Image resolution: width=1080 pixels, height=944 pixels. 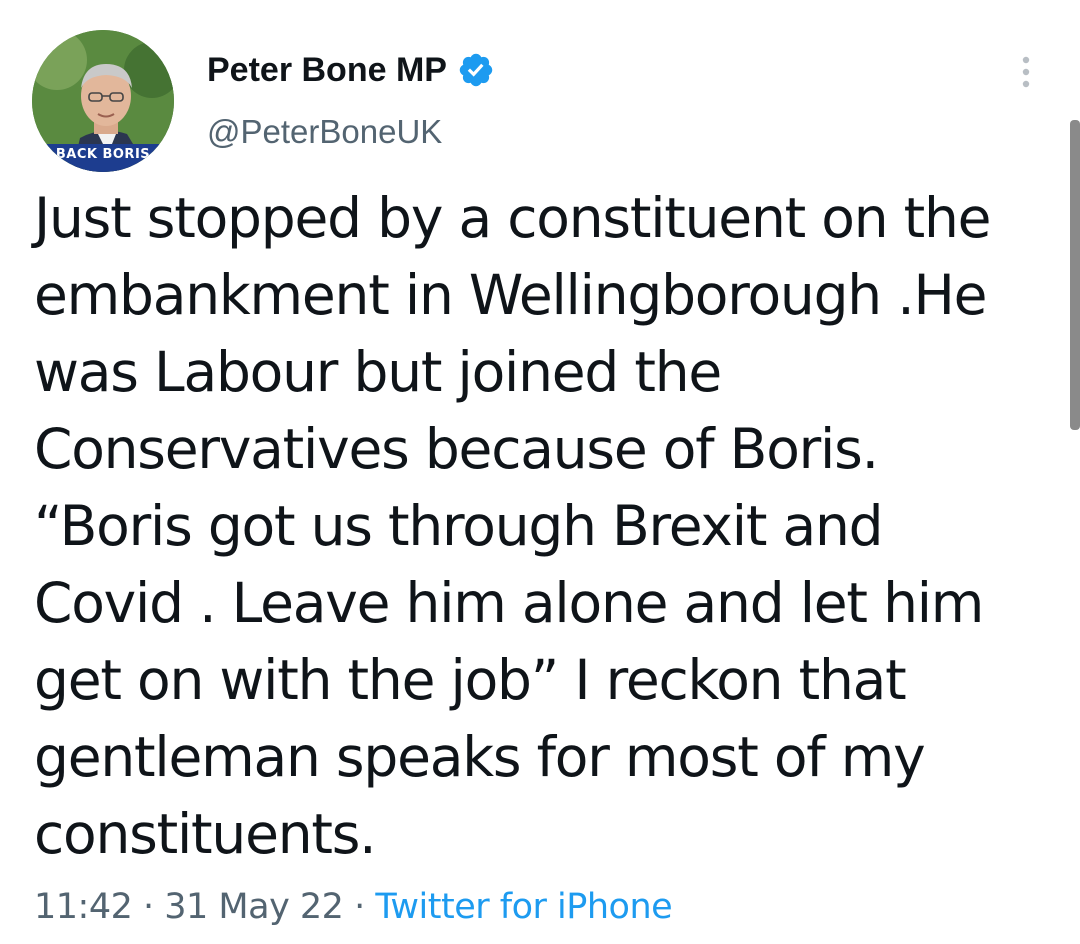 I want to click on tweet-date: 31 May 22, so click(x=254, y=907).